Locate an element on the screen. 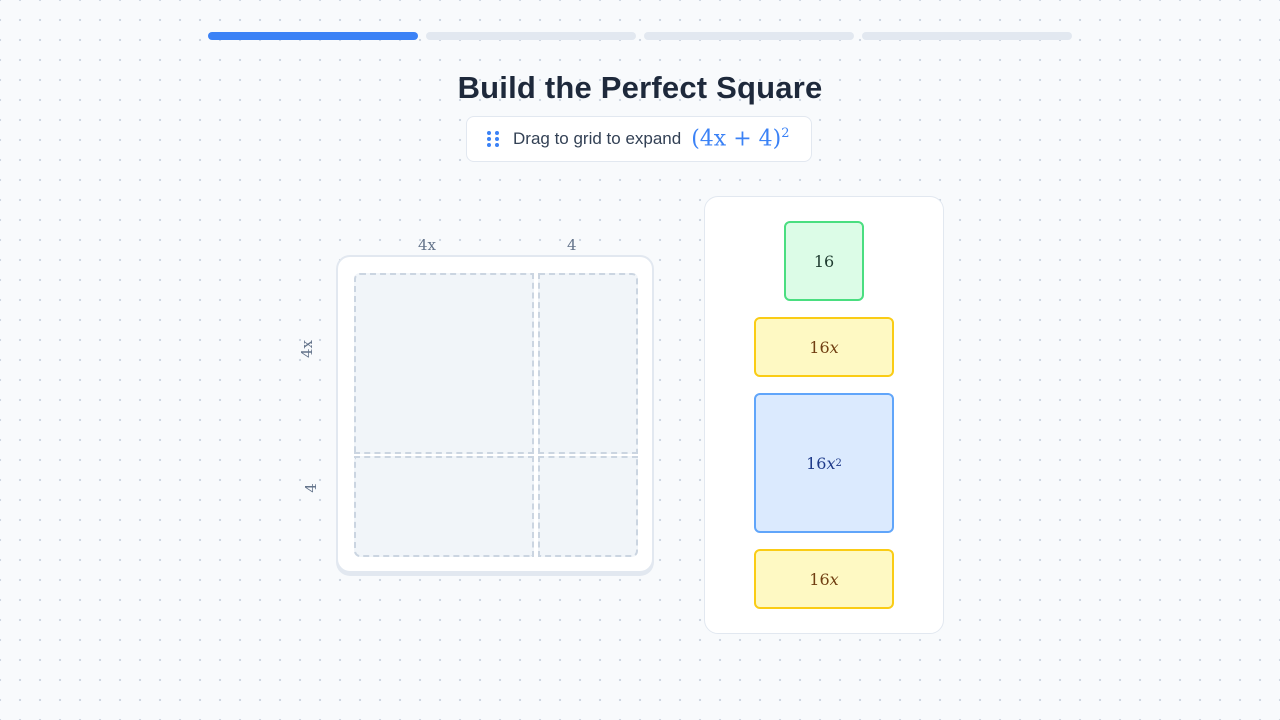 This screenshot has width=1280, height=720. top-label-4: 4 is located at coordinates (572, 245).